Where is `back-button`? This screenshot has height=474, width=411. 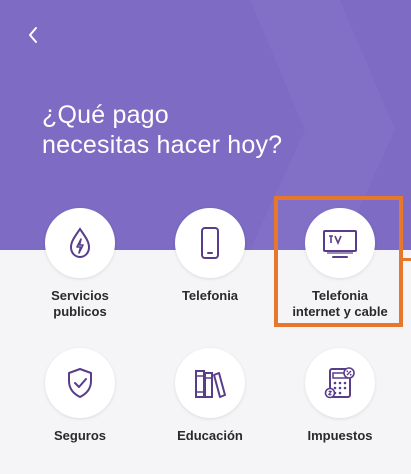 back-button is located at coordinates (41, 35).